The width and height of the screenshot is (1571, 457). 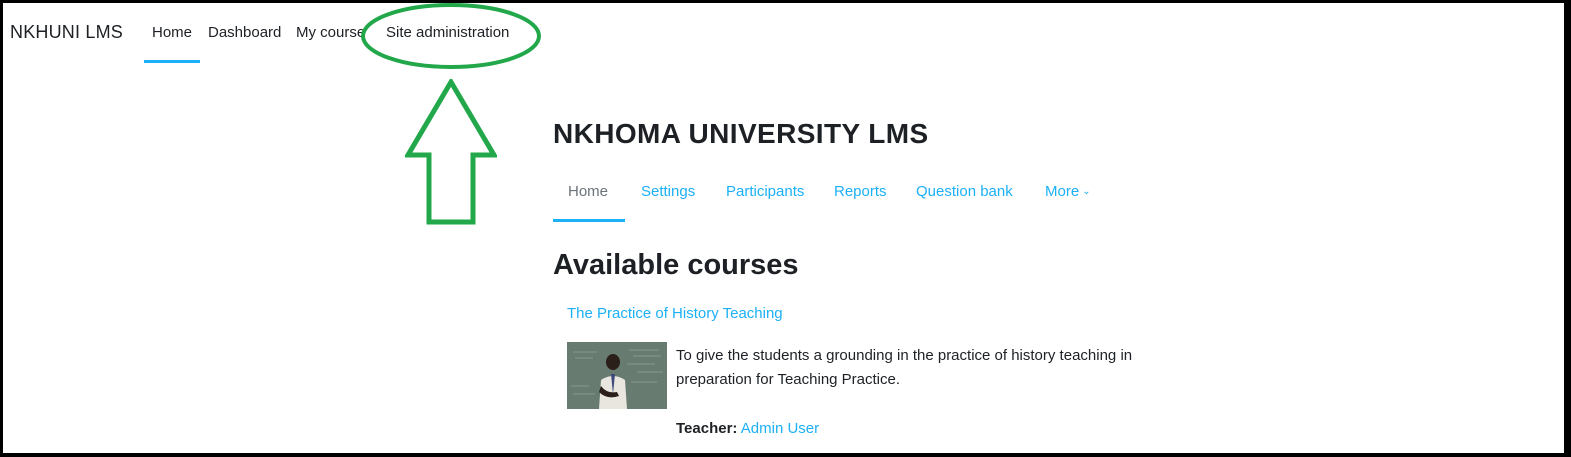 I want to click on teacher-label: Teacher:, so click(x=707, y=428).